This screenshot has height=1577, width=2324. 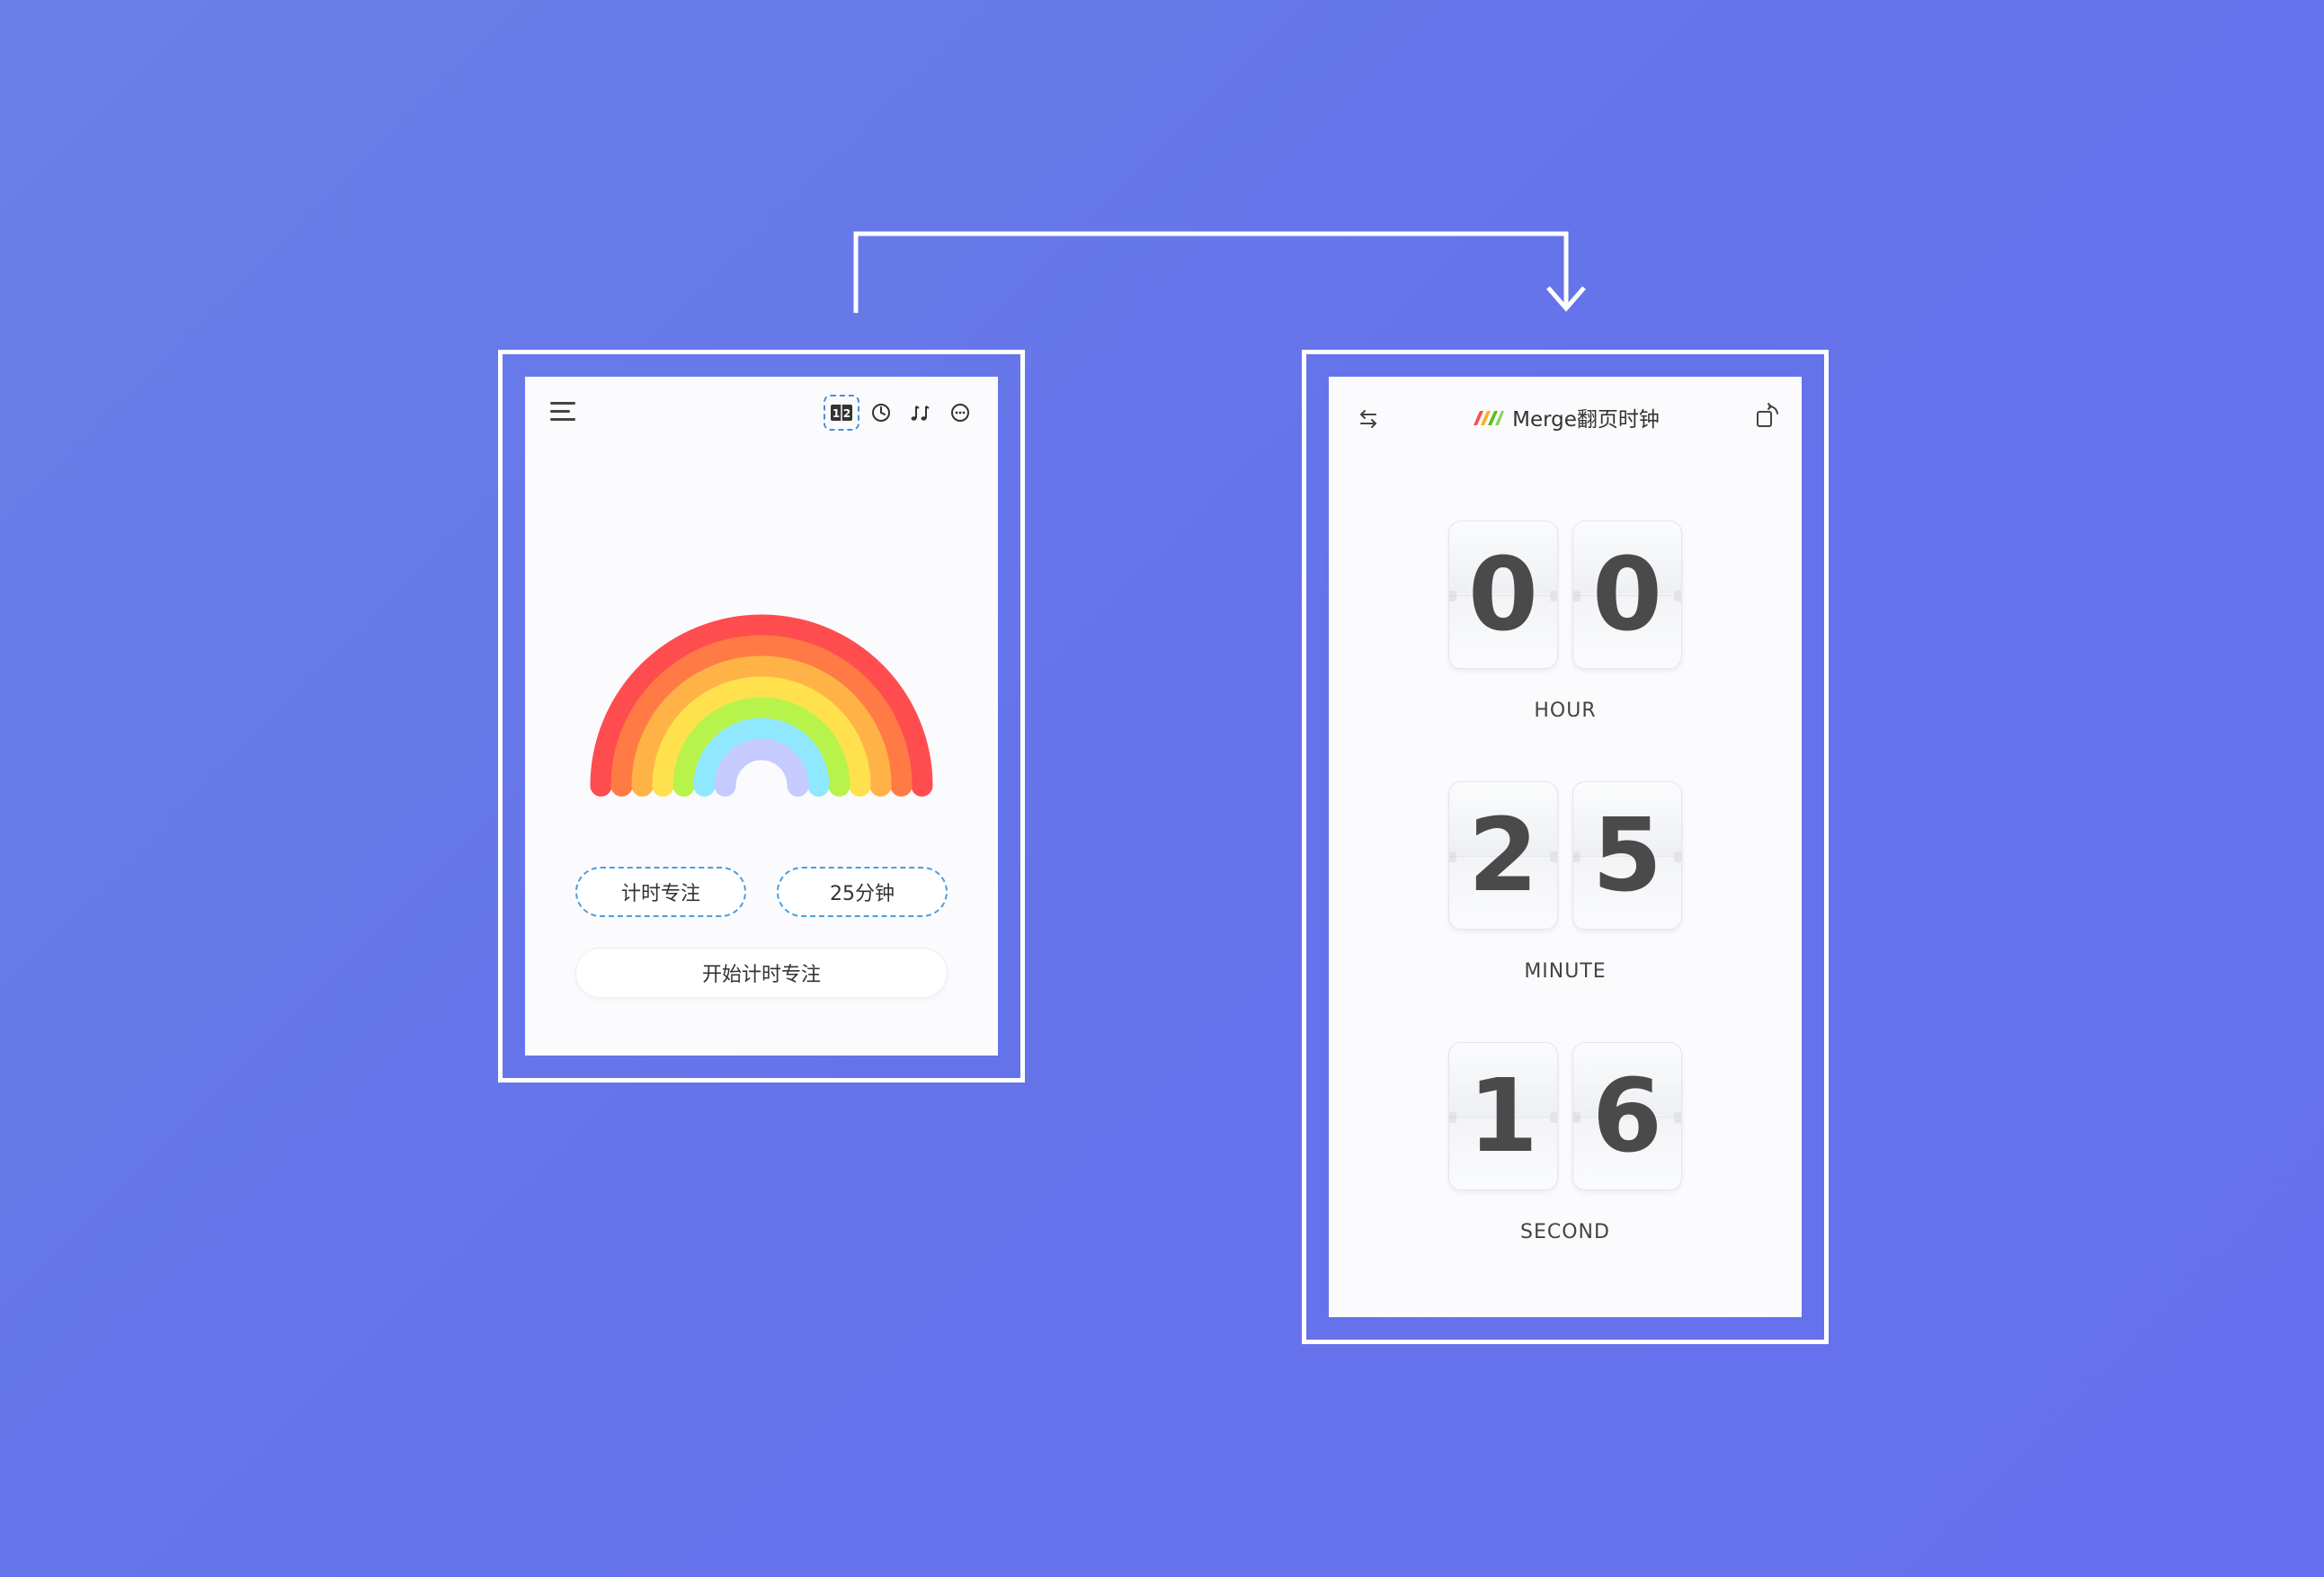 I want to click on hour-ones-card: 0, so click(x=1627, y=595).